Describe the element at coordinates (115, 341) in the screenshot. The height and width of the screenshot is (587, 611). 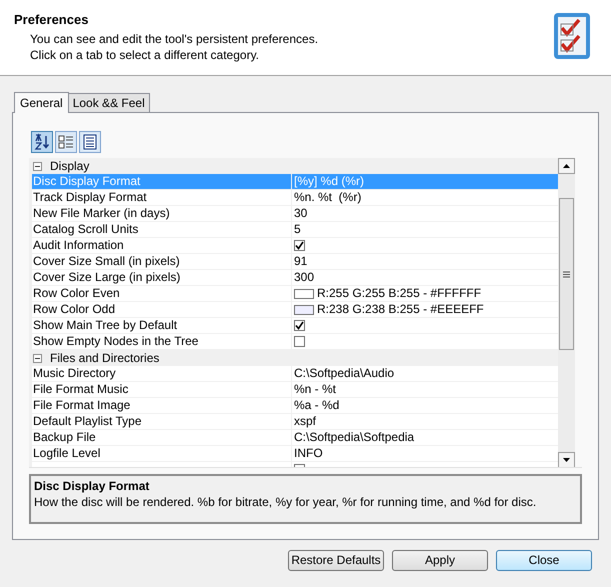
I see `property-name: Show Empty Nodes in the Tree` at that location.